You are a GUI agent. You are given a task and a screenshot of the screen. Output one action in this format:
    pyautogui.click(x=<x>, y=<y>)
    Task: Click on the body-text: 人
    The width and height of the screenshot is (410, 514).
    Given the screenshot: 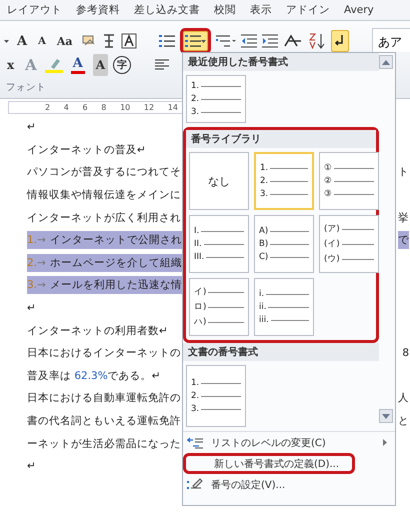 What is the action you would take?
    pyautogui.click(x=403, y=398)
    